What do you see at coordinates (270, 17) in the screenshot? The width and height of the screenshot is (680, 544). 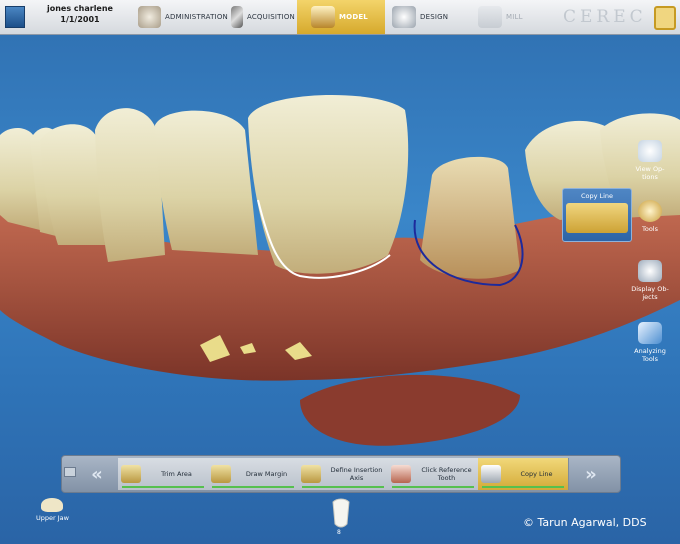 I see `phase-label: ACQUISITION` at bounding box center [270, 17].